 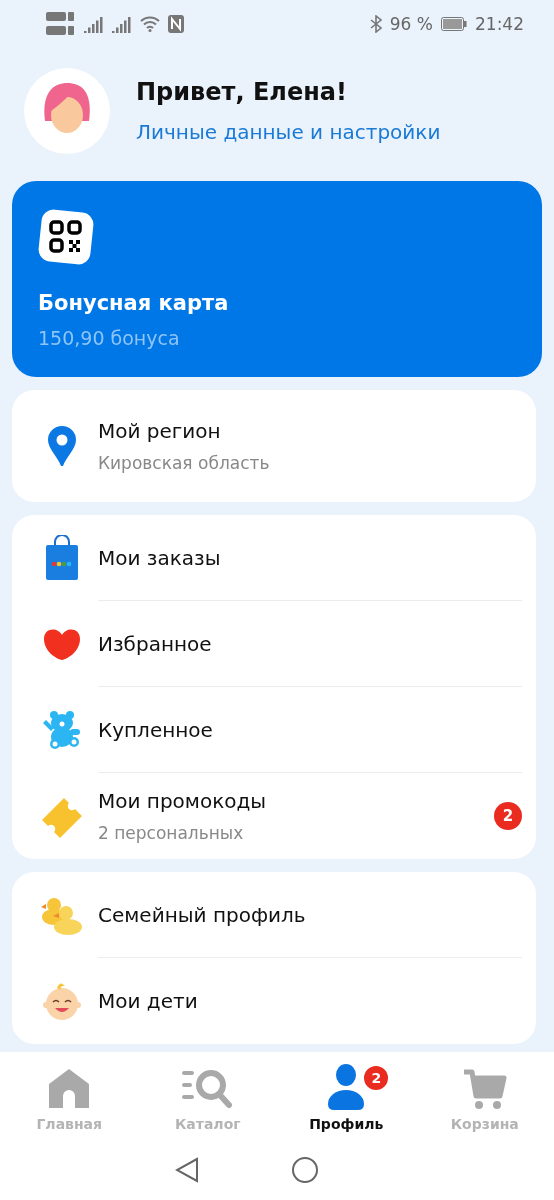 I want to click on settings-link: Личные данные и настройки, so click(x=288, y=132).